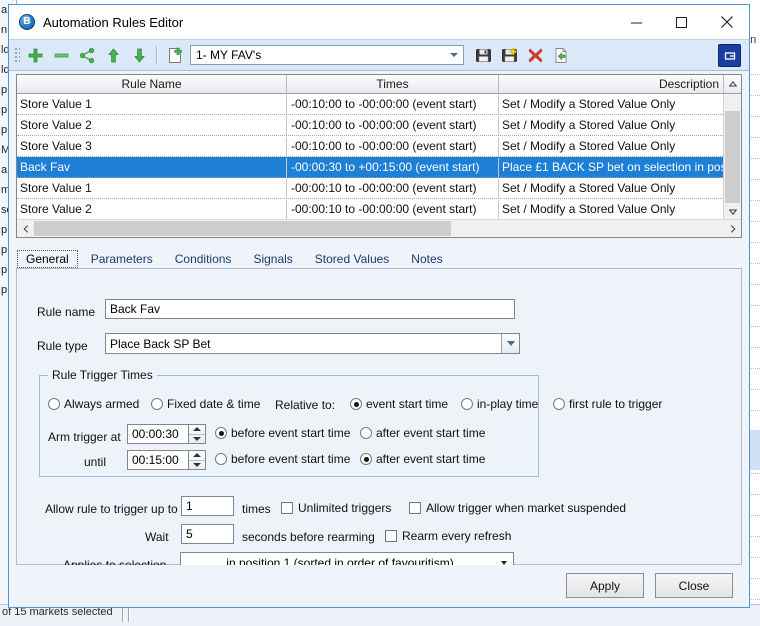 The width and height of the screenshot is (760, 626). What do you see at coordinates (729, 55) in the screenshot?
I see `pin-button` at bounding box center [729, 55].